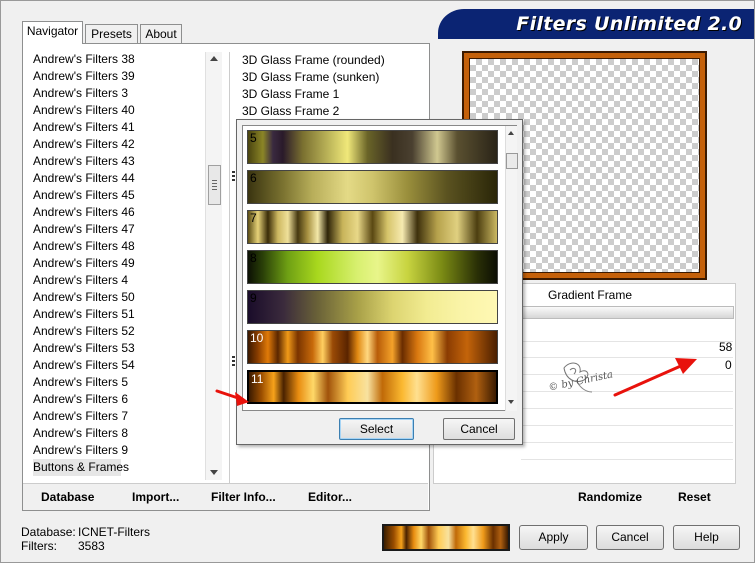 This screenshot has height=563, width=755. What do you see at coordinates (39, 546) in the screenshot?
I see `filters-label: Filters:` at bounding box center [39, 546].